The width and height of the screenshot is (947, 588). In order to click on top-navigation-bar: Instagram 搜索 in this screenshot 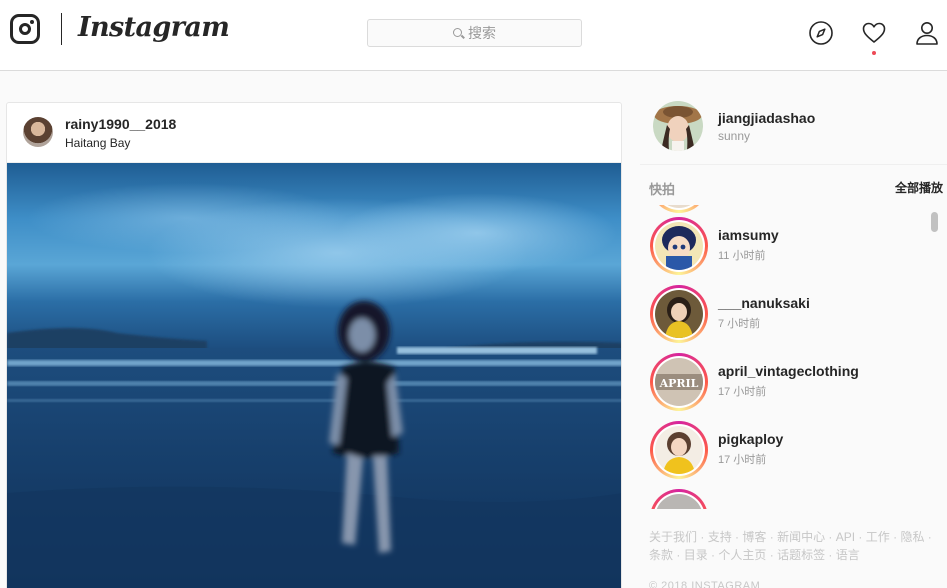, I will do `click(473, 35)`.